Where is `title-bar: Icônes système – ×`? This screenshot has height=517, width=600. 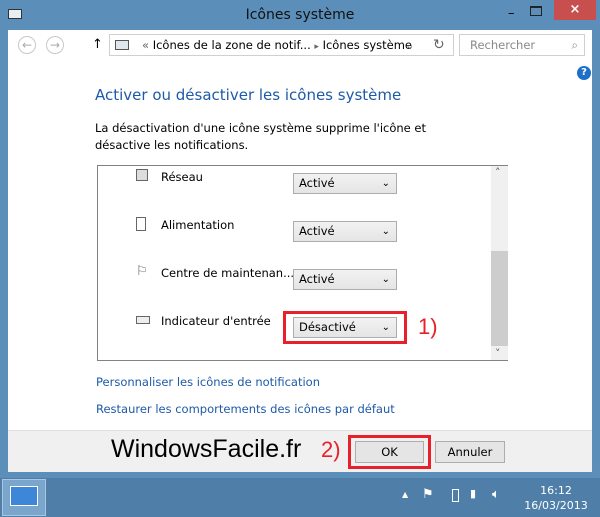
title-bar: Icônes système – × is located at coordinates (300, 15).